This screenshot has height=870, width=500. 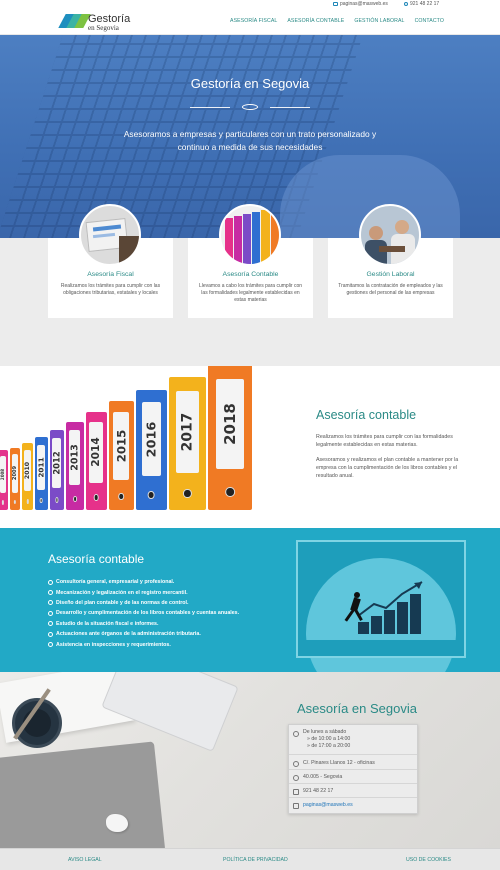 I want to click on binder-2013: 2013, so click(x=75, y=465).